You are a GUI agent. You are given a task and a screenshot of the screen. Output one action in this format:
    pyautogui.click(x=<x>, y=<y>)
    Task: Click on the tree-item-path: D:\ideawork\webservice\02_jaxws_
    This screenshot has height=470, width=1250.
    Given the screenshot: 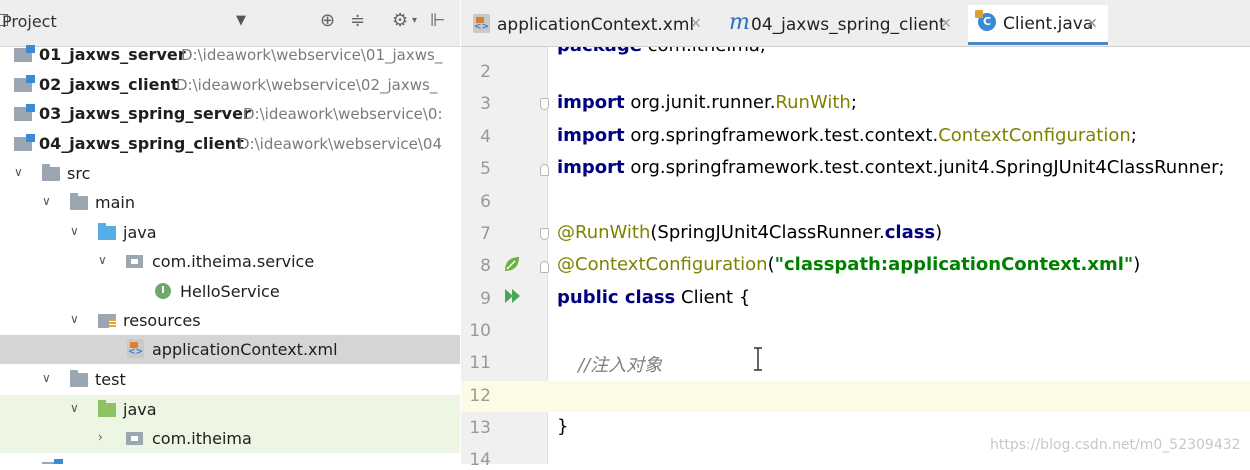 What is the action you would take?
    pyautogui.click(x=307, y=85)
    